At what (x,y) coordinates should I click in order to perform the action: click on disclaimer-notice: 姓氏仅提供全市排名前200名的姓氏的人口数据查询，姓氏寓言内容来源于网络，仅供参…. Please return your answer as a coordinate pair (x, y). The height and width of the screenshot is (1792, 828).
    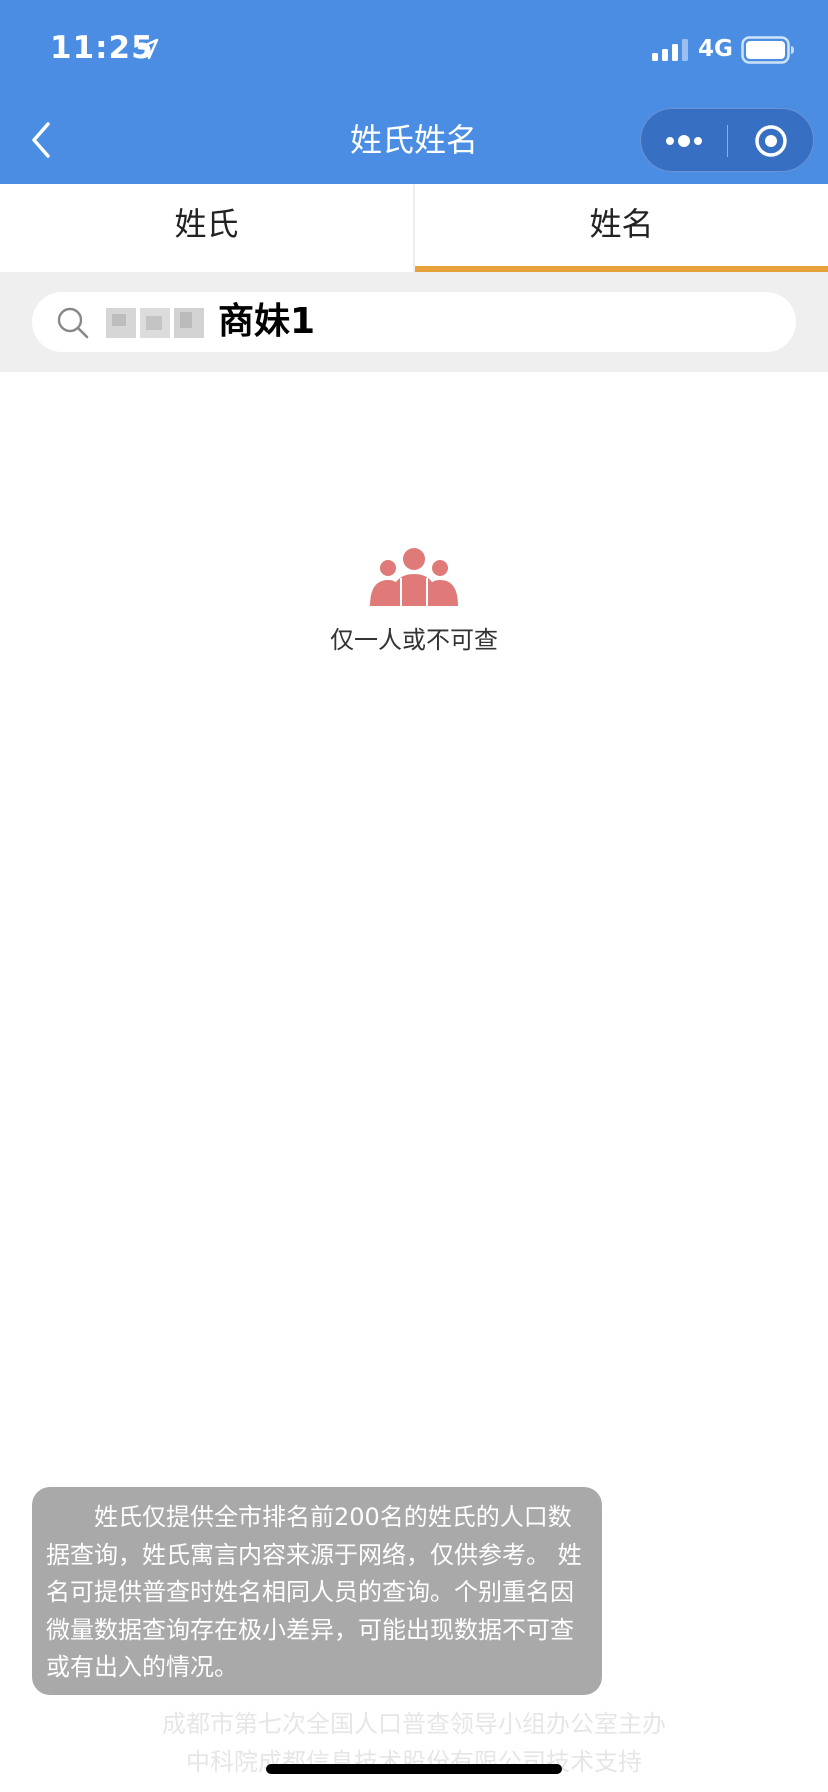
    Looking at the image, I should click on (317, 1591).